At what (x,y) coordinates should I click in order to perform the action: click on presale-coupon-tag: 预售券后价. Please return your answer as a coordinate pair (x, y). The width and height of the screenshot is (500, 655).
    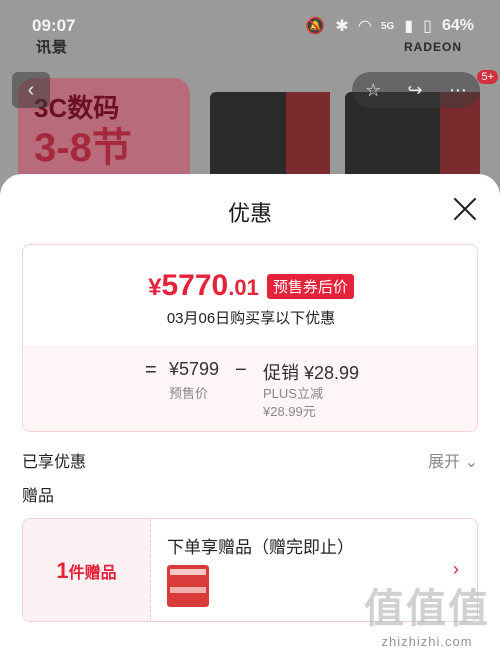
    Looking at the image, I should click on (310, 286).